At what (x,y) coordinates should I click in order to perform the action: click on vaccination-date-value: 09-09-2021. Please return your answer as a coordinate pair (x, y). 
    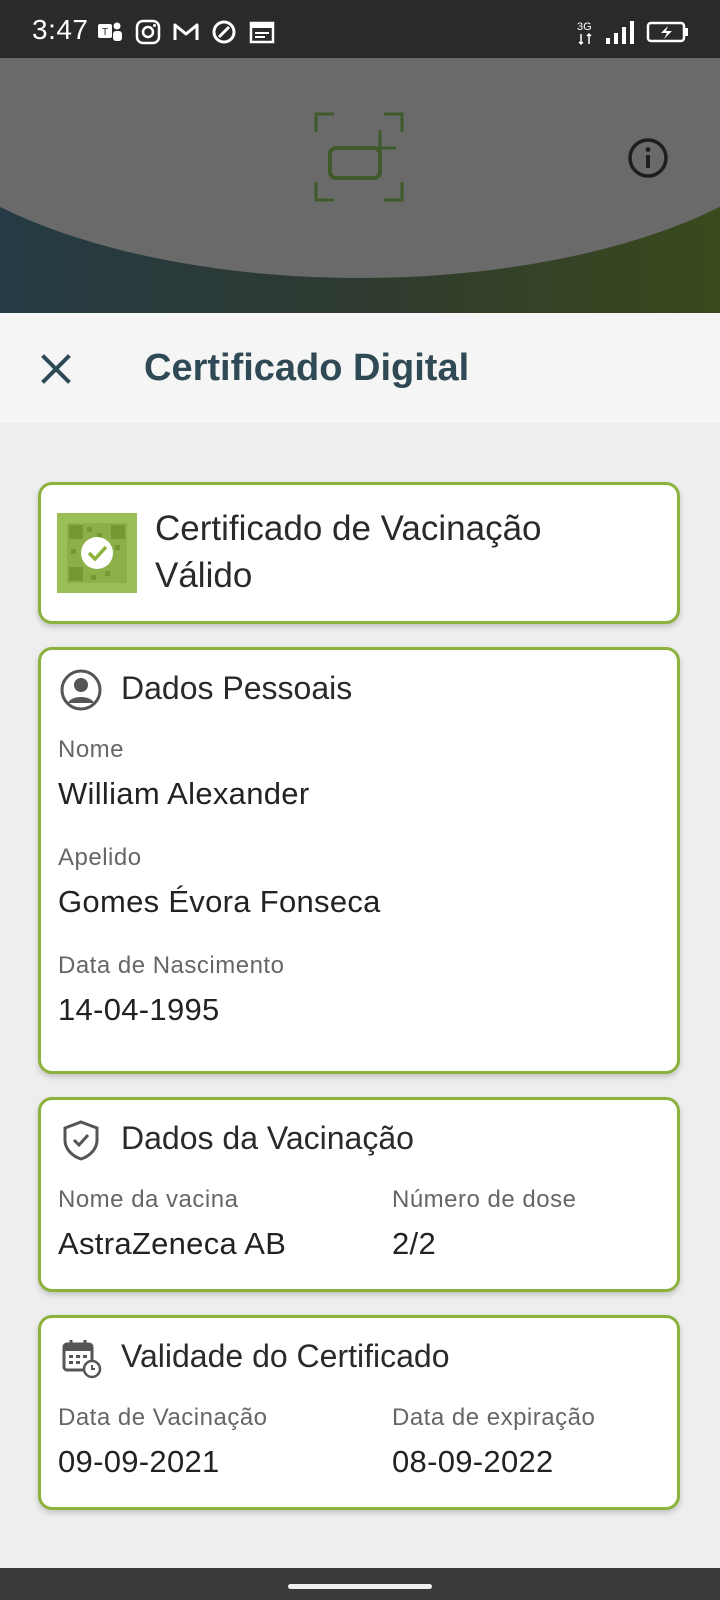
    Looking at the image, I should click on (139, 1461).